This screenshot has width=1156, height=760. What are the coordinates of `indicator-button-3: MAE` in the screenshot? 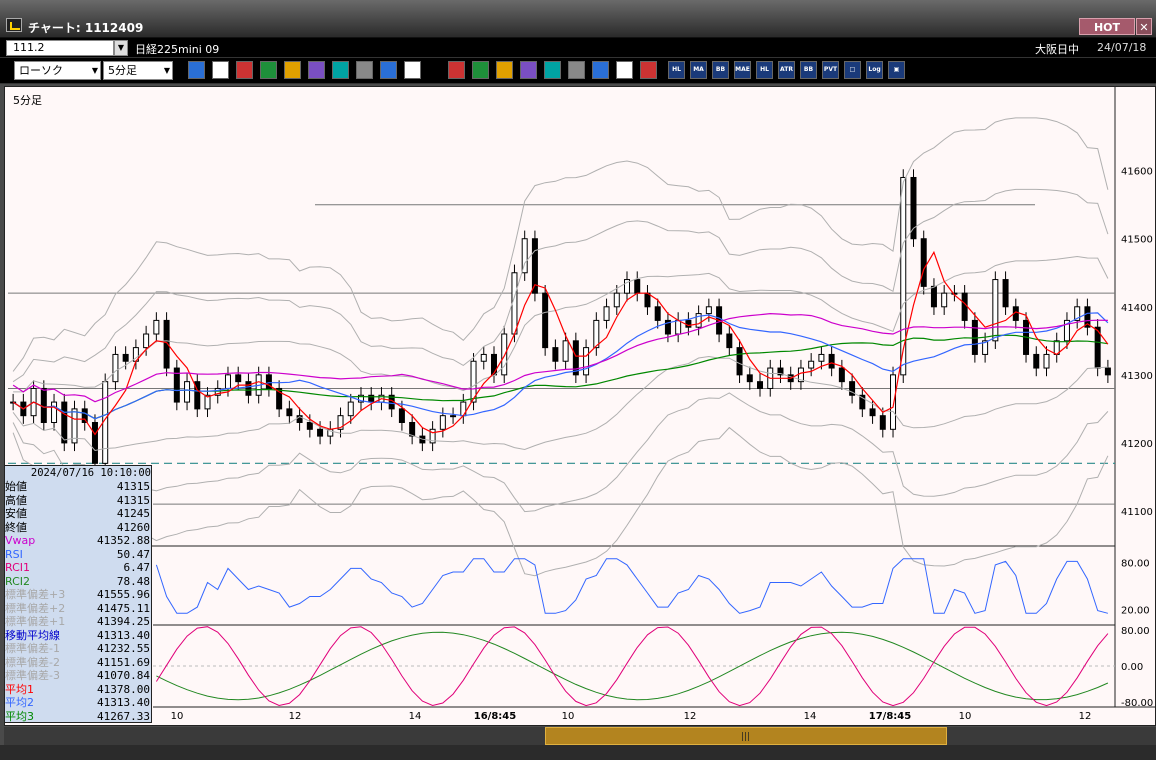 It's located at (742, 70).